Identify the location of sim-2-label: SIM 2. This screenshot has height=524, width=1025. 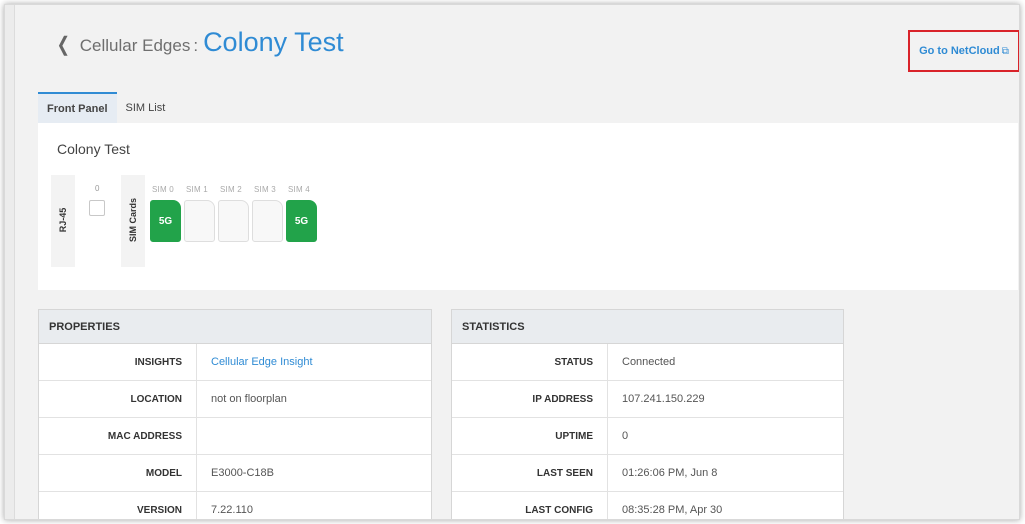
(231, 189).